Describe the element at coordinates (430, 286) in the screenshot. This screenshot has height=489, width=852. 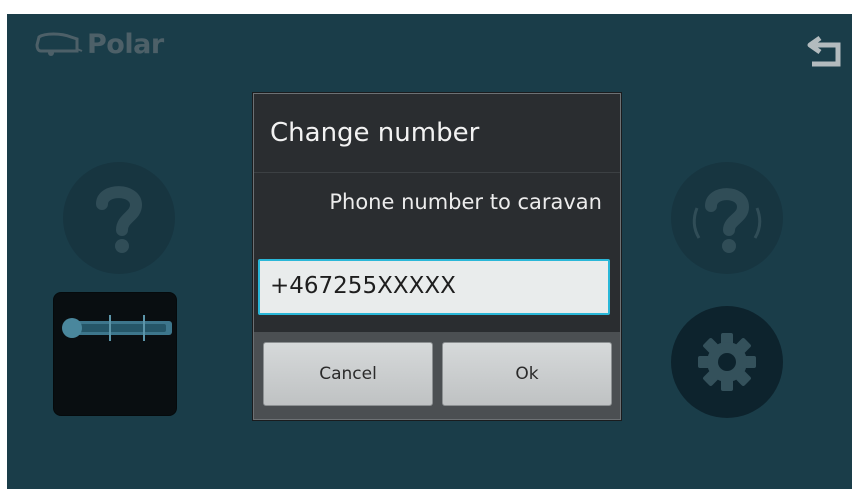
I see `phone-number-input` at that location.